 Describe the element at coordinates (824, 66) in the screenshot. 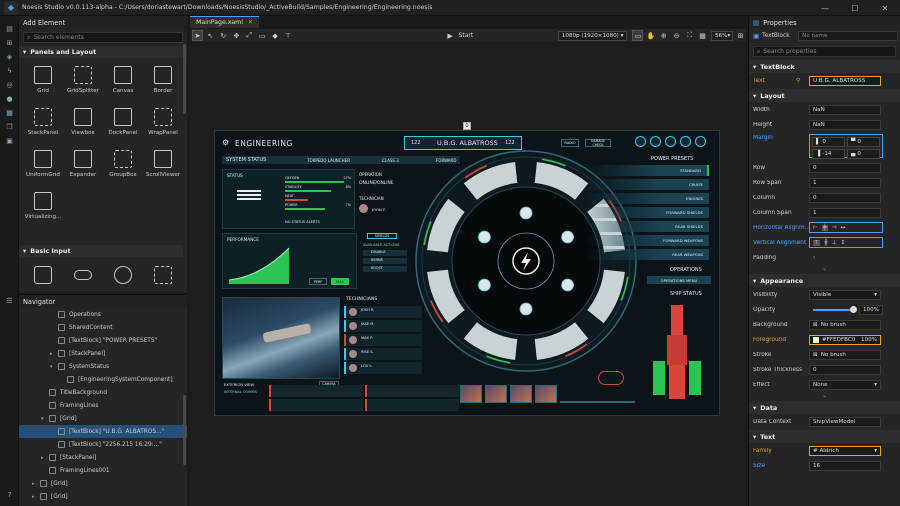

I see `section-textblock: ▾ TextBlock` at that location.